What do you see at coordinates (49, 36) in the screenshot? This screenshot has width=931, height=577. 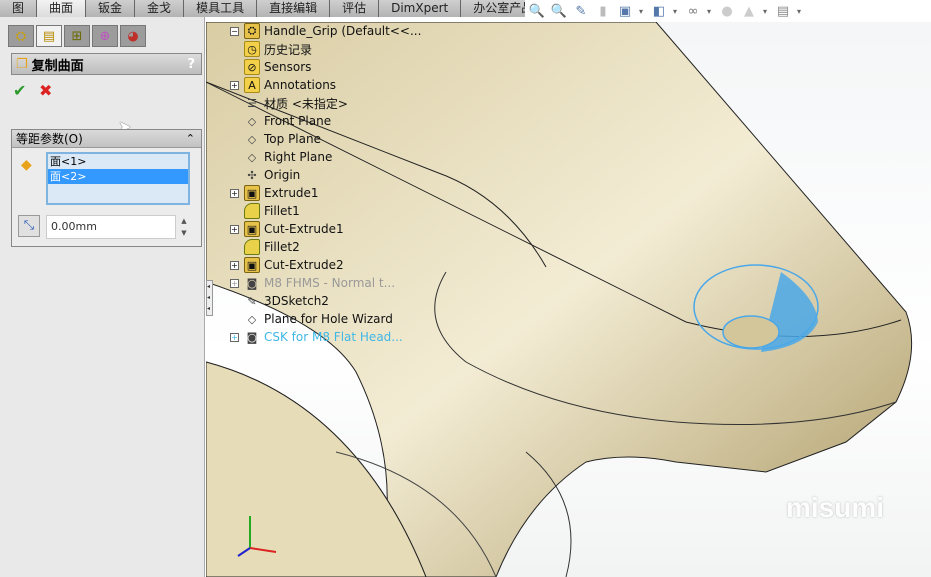 I see `property-manager-tab: ▤` at bounding box center [49, 36].